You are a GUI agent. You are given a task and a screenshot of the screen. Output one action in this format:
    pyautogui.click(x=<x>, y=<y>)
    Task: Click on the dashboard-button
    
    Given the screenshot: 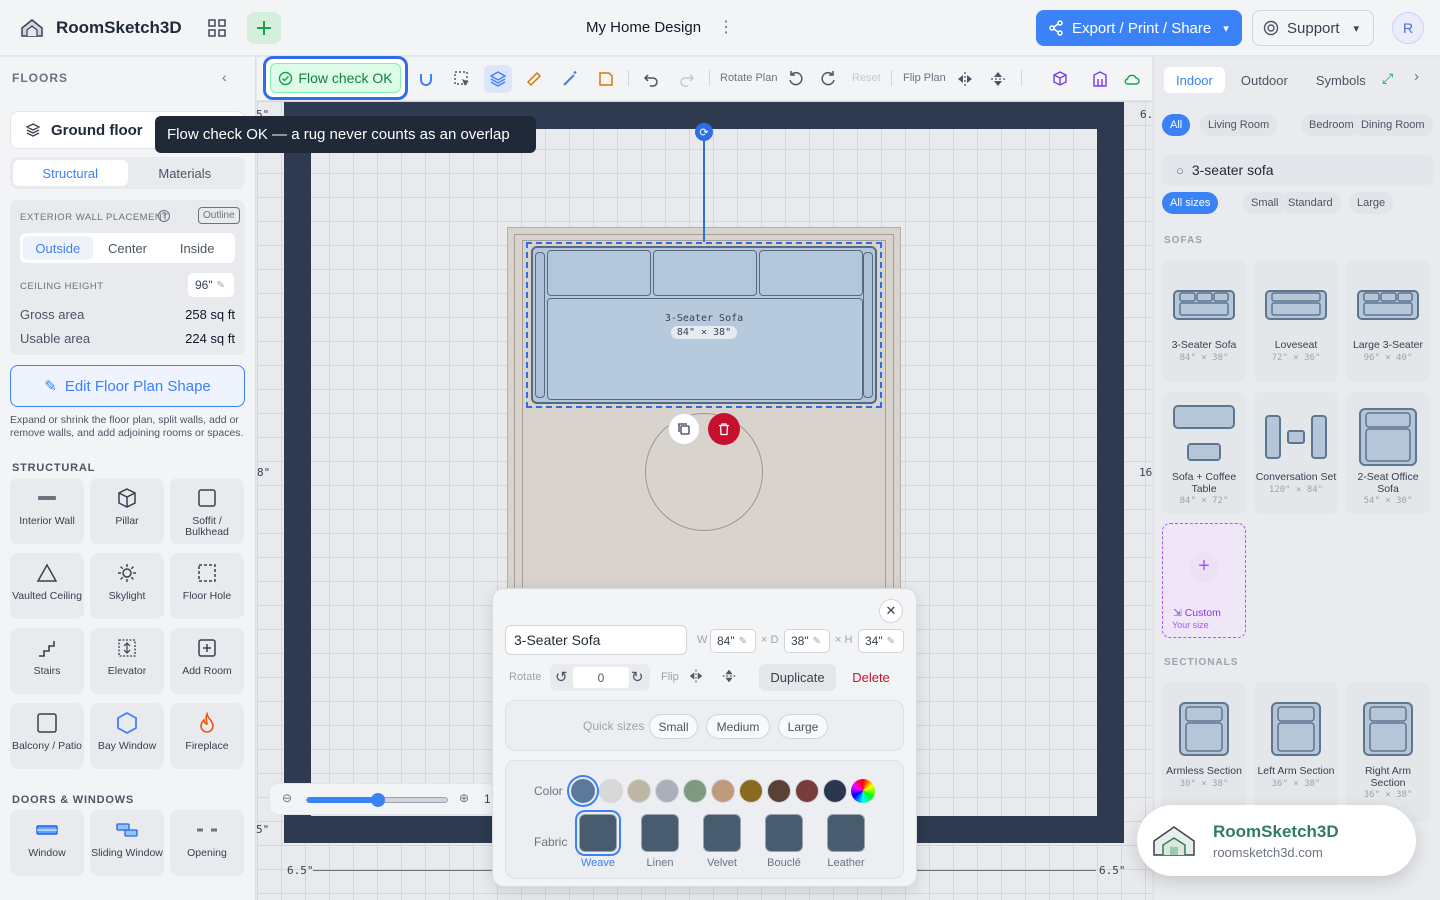 What is the action you would take?
    pyautogui.click(x=217, y=28)
    